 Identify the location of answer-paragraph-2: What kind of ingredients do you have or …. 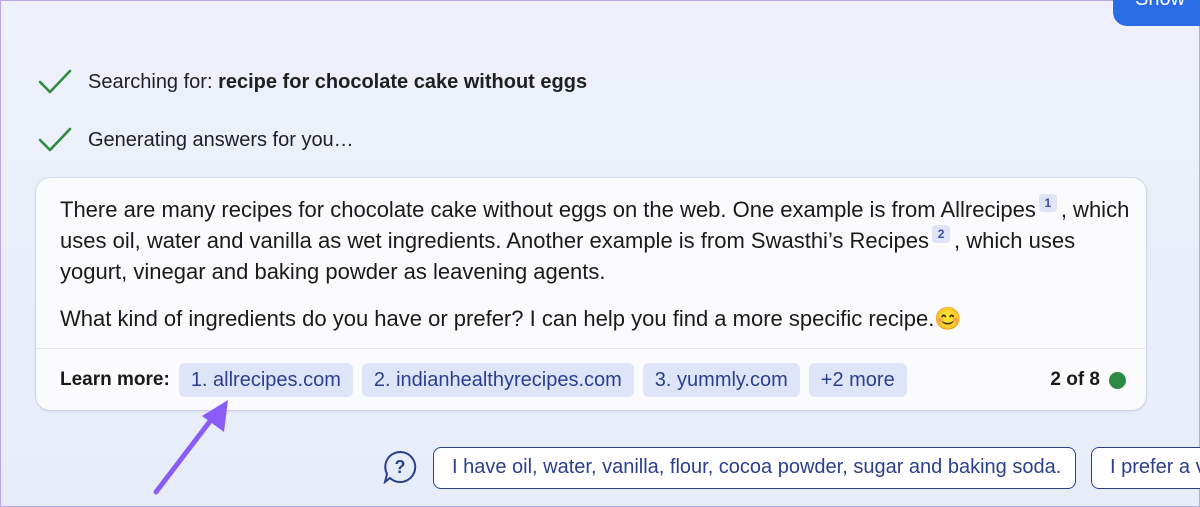
(511, 318).